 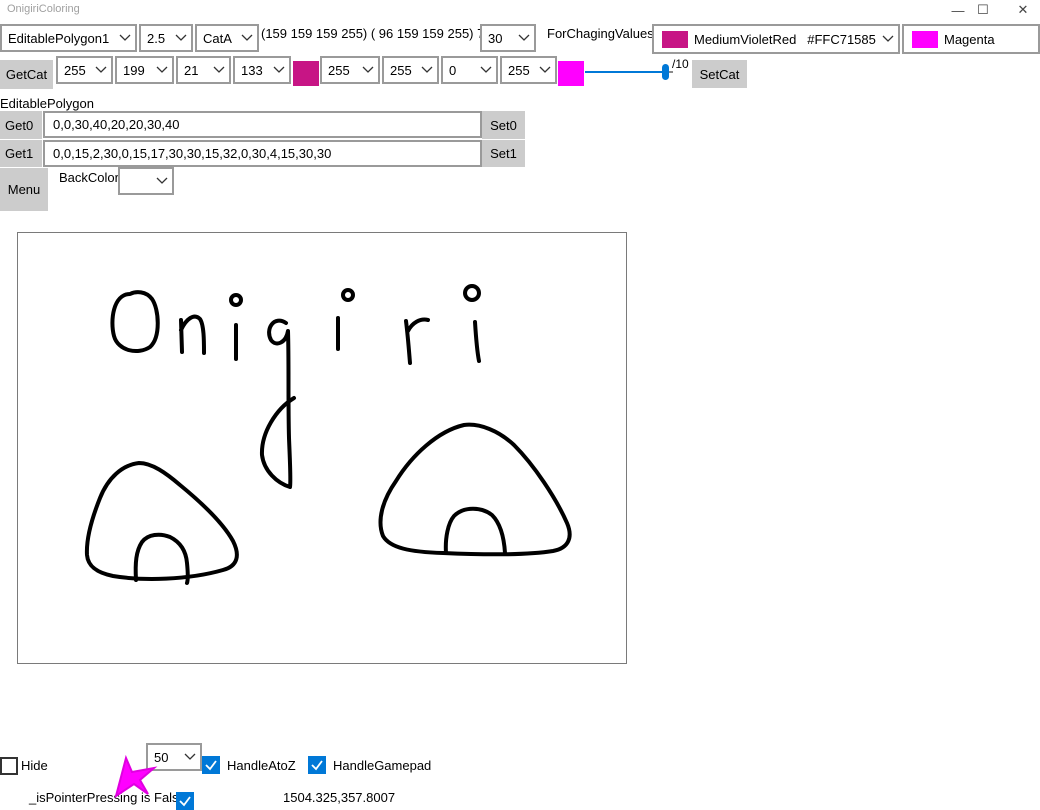 I want to click on stroke-letter-i-3-stem, so click(x=477, y=341).